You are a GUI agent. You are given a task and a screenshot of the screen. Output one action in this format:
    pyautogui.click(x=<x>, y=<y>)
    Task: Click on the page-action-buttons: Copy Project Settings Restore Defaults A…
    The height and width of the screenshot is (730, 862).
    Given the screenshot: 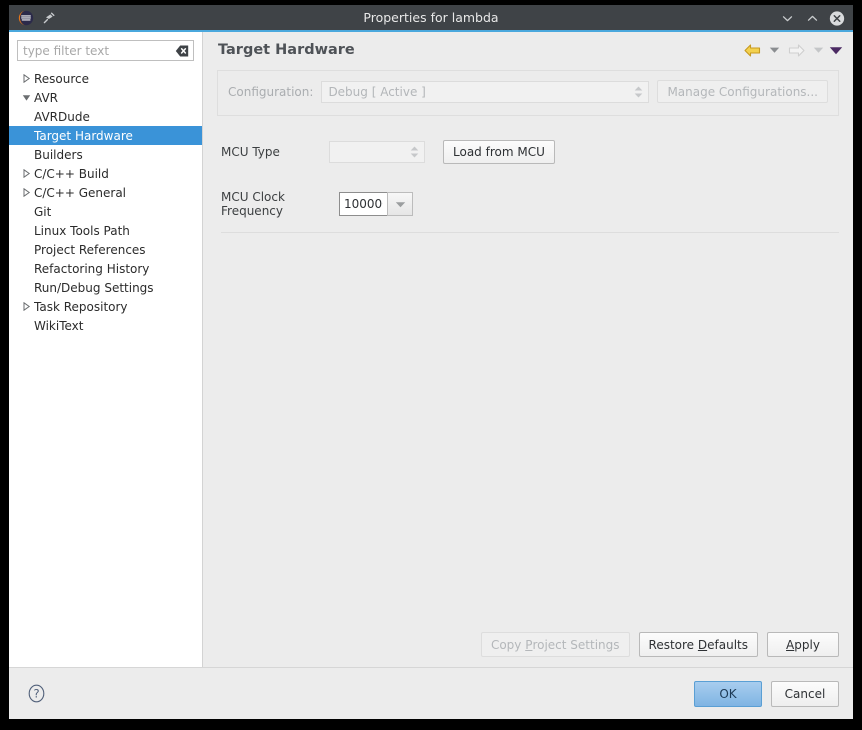 What is the action you would take?
    pyautogui.click(x=659, y=644)
    